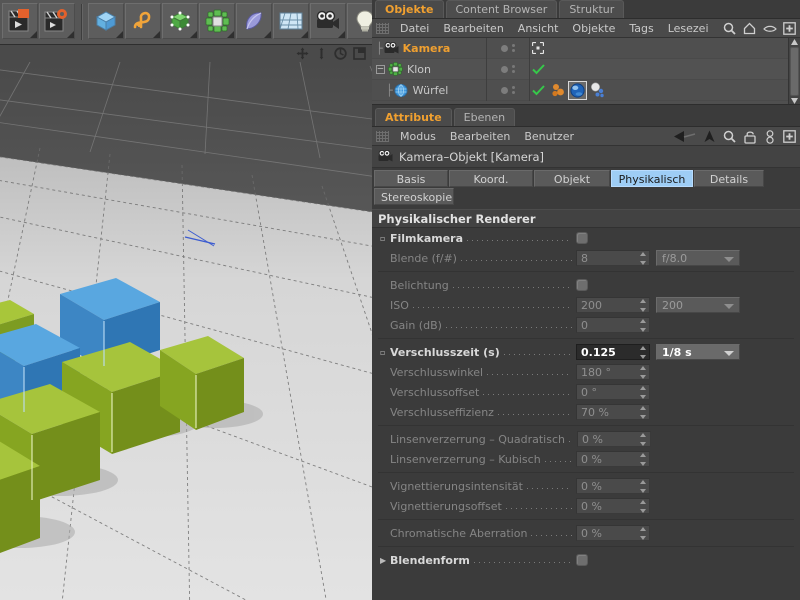  I want to click on table-row: ├ Würfel, so click(586, 90).